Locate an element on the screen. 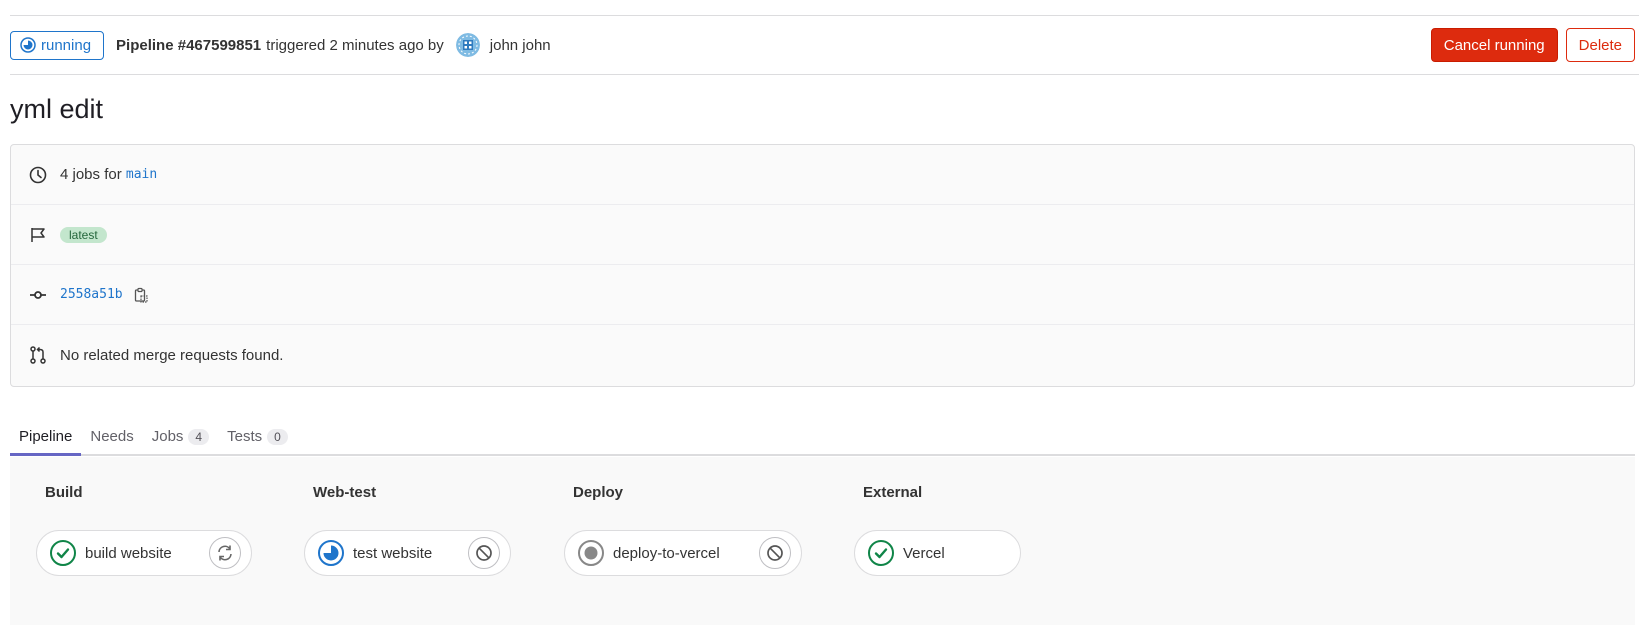 The height and width of the screenshot is (625, 1639). tab-needs: Needs is located at coordinates (111, 433).